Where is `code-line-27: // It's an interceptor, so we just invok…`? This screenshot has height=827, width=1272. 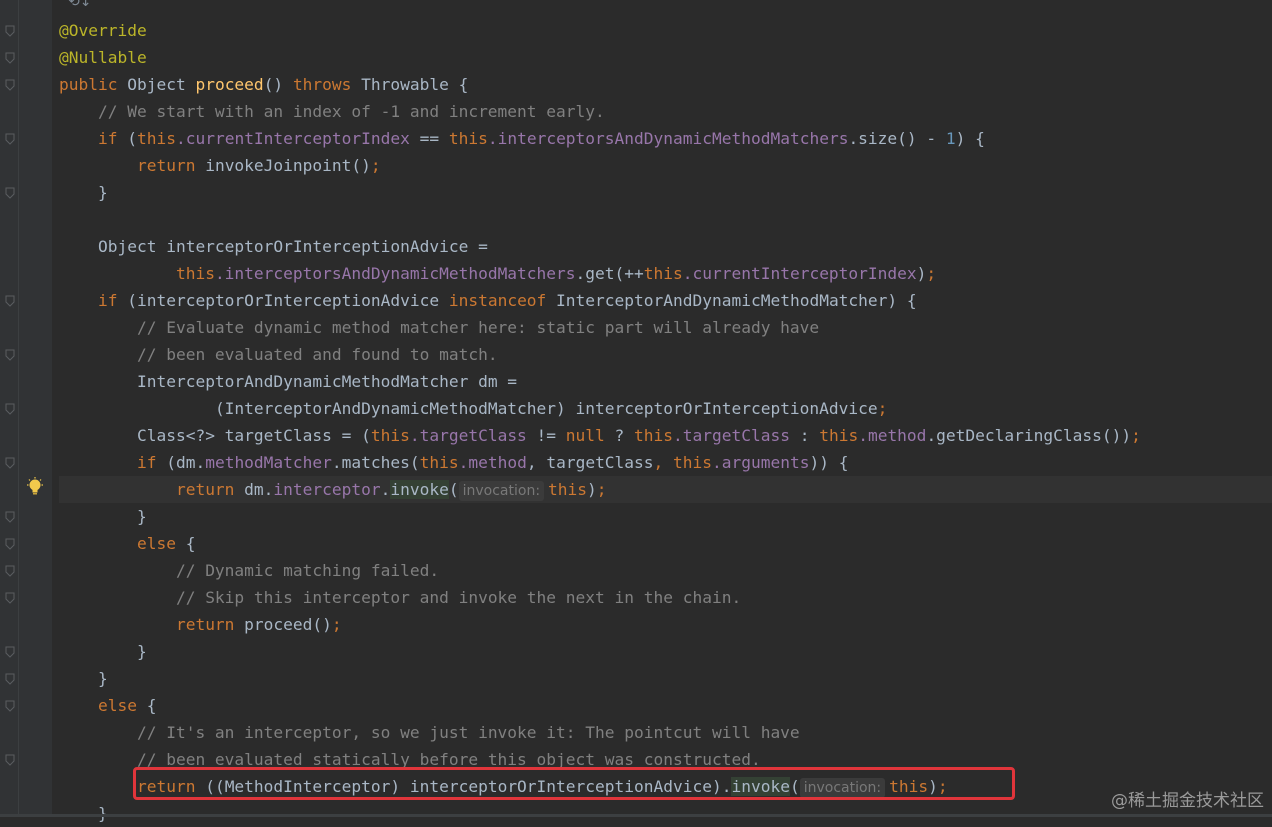
code-line-27: // It's an interceptor, so we just invok… is located at coordinates (665, 732).